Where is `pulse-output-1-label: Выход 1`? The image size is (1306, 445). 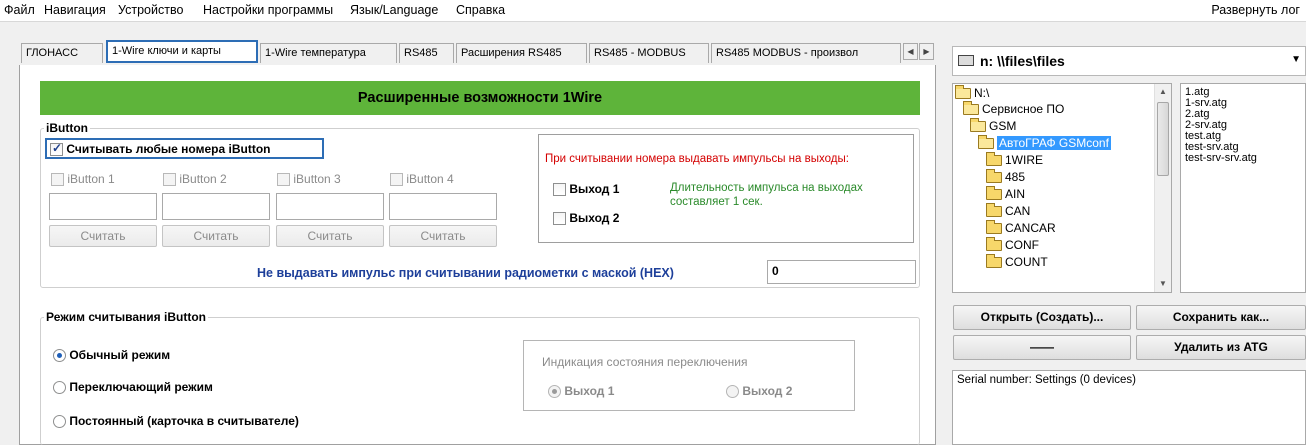
pulse-output-1-label: Выход 1 is located at coordinates (594, 189).